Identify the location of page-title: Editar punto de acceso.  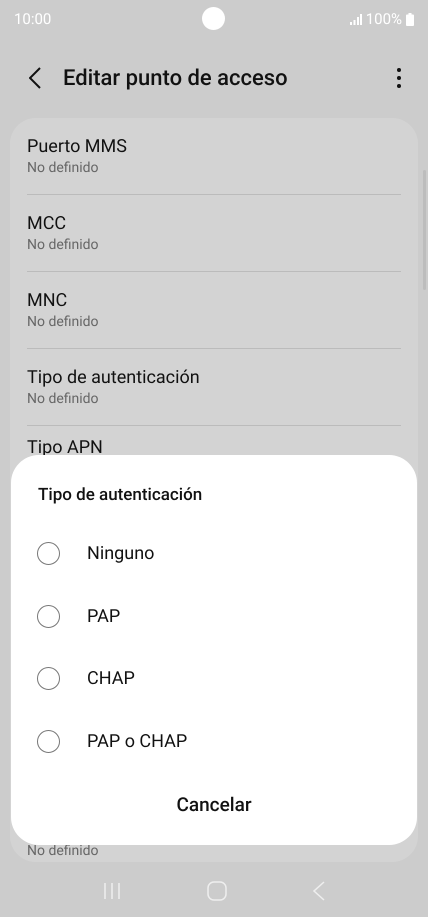
(176, 78).